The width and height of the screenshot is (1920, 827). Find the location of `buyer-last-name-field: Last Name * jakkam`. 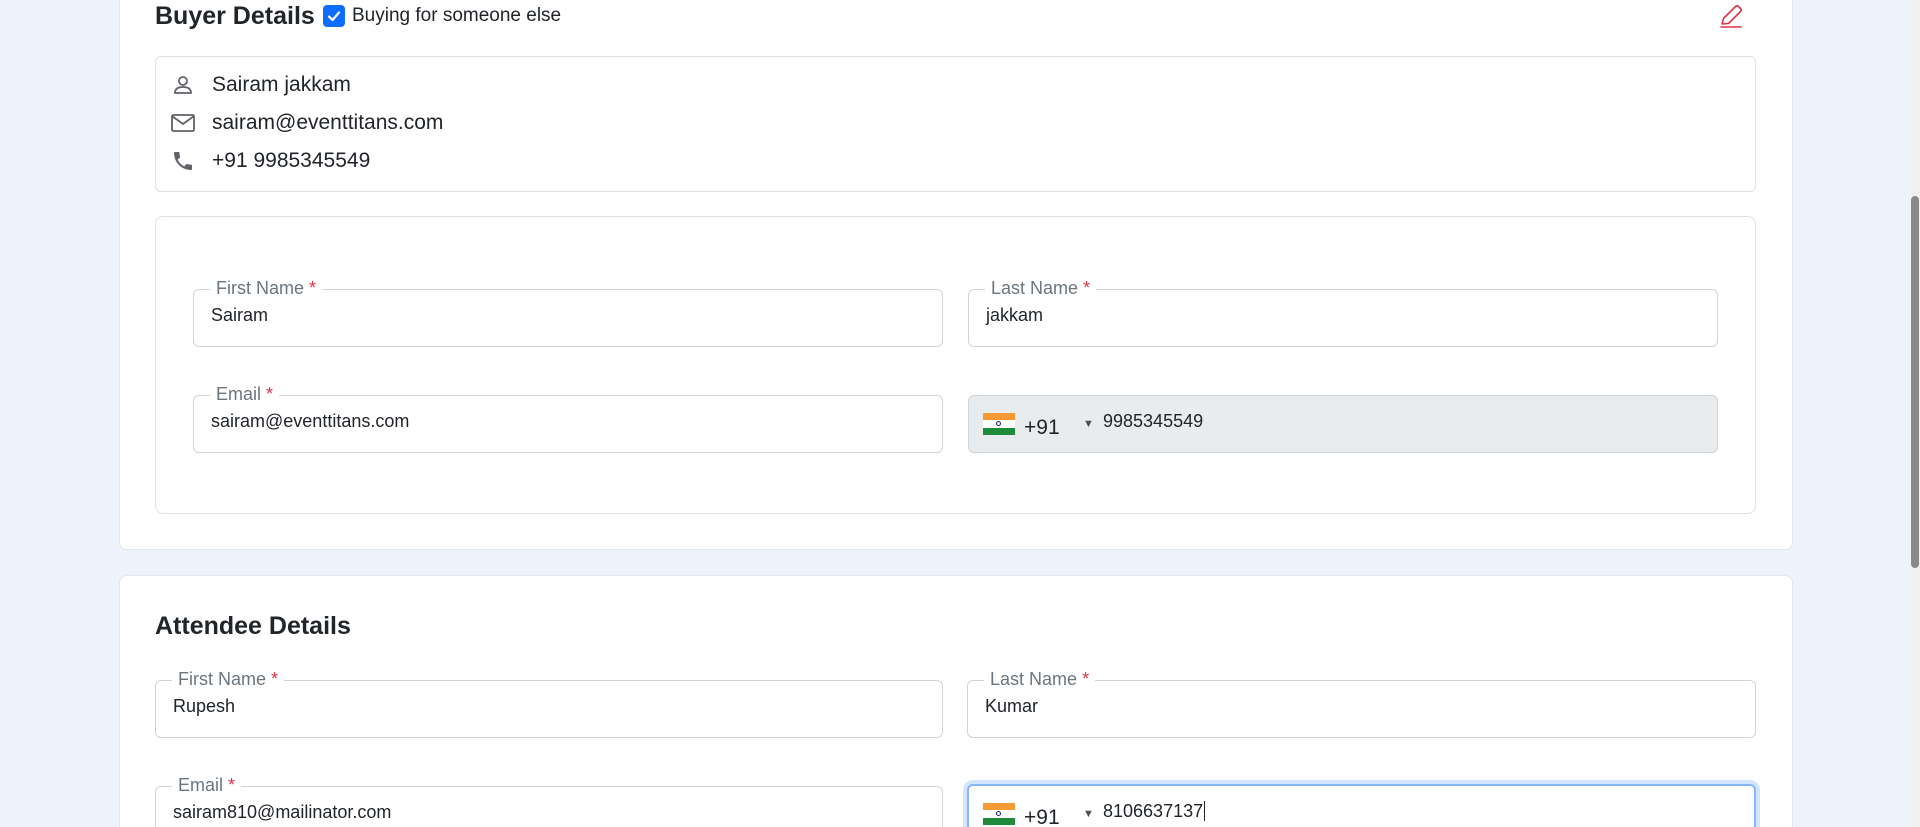

buyer-last-name-field: Last Name * jakkam is located at coordinates (1343, 311).